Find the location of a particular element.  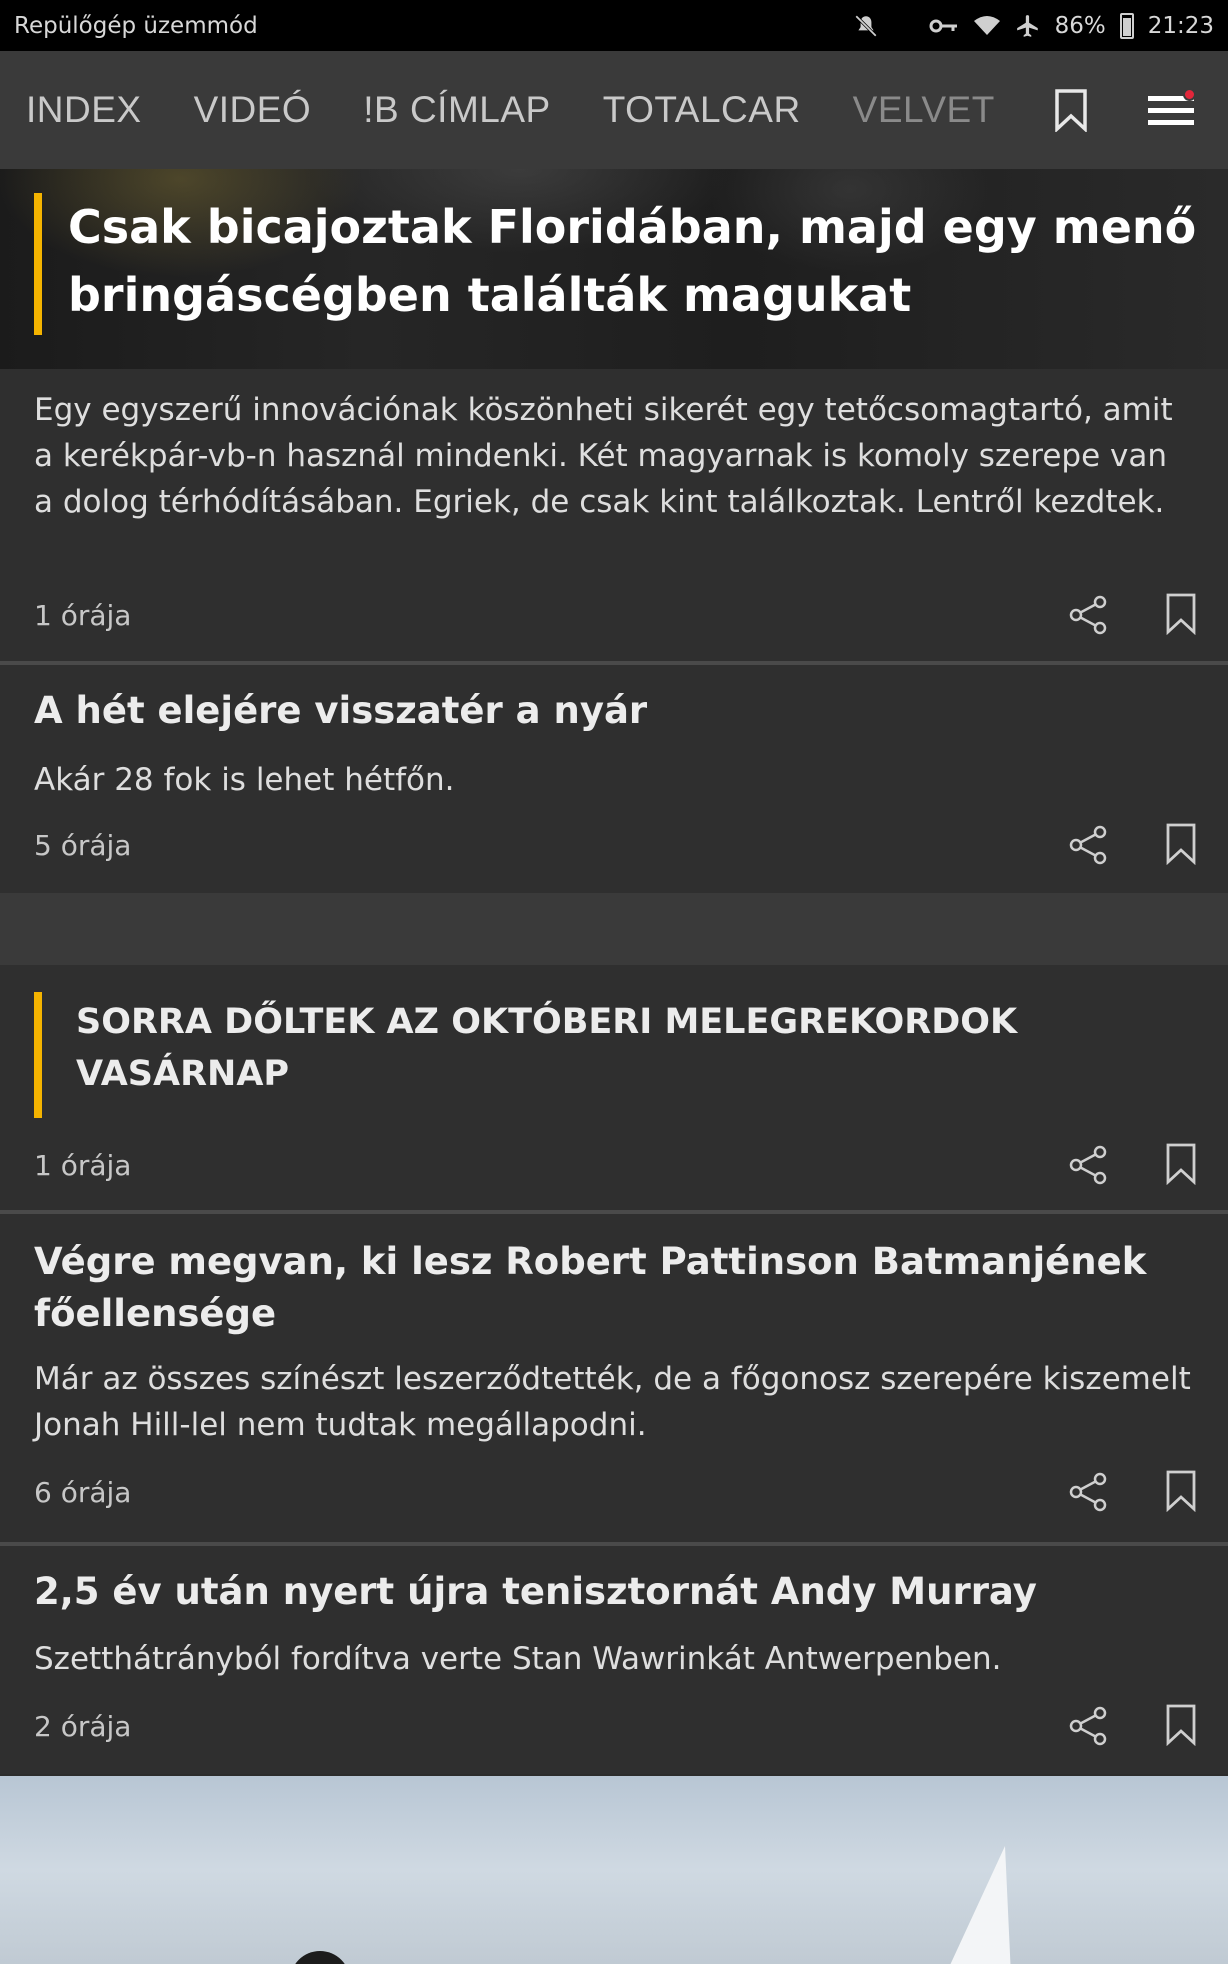

hero-accent-bar is located at coordinates (38, 264).